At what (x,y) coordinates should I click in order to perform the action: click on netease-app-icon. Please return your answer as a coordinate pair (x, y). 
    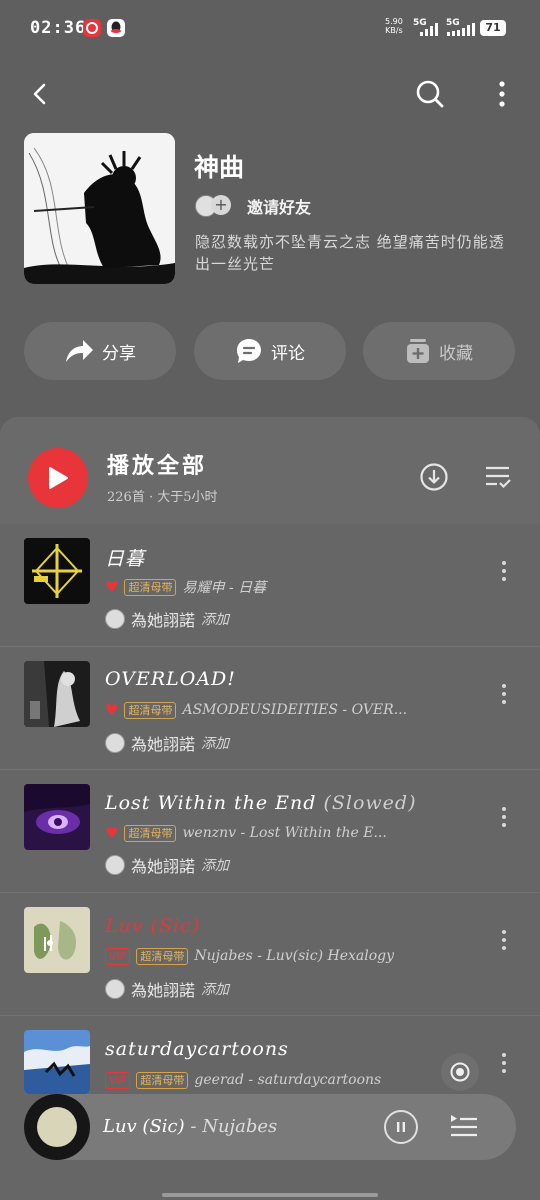
    Looking at the image, I should click on (92, 28).